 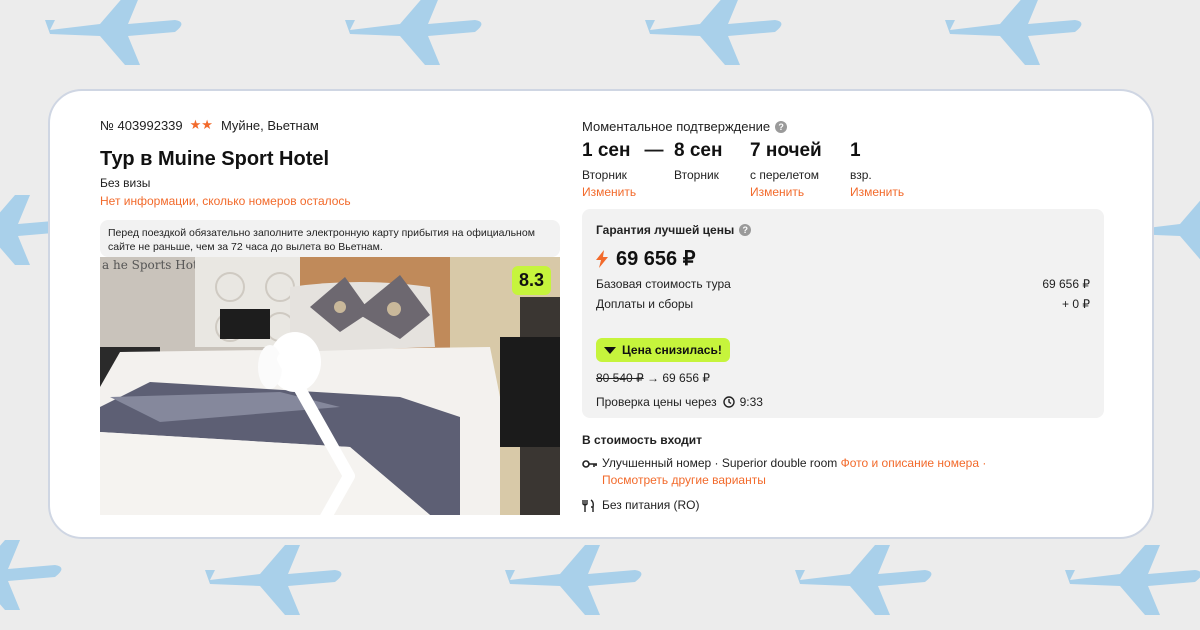 What do you see at coordinates (800, 192) in the screenshot?
I see `change-nights-link: Изменить` at bounding box center [800, 192].